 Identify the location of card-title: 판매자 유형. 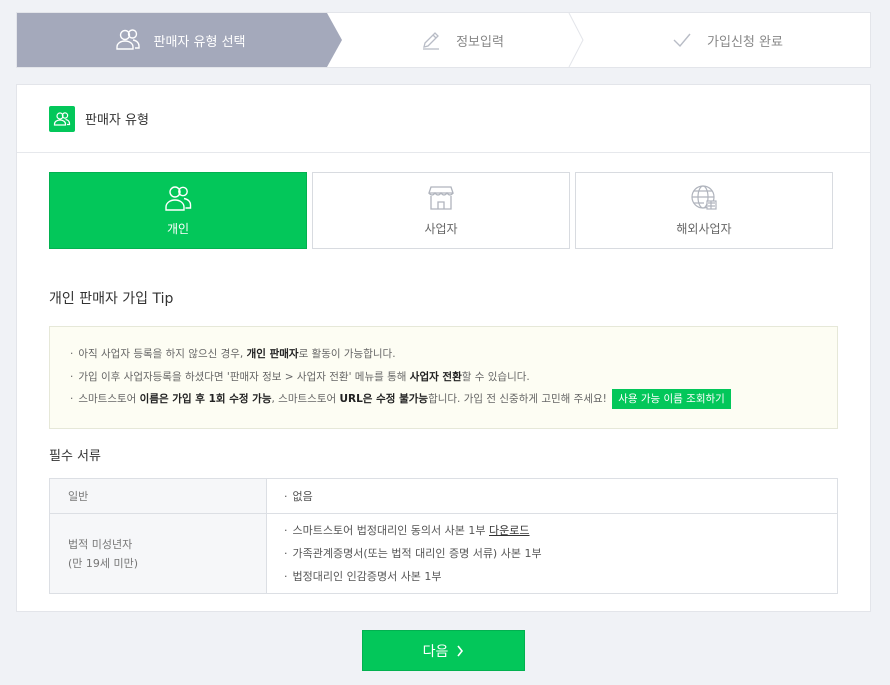
(117, 120).